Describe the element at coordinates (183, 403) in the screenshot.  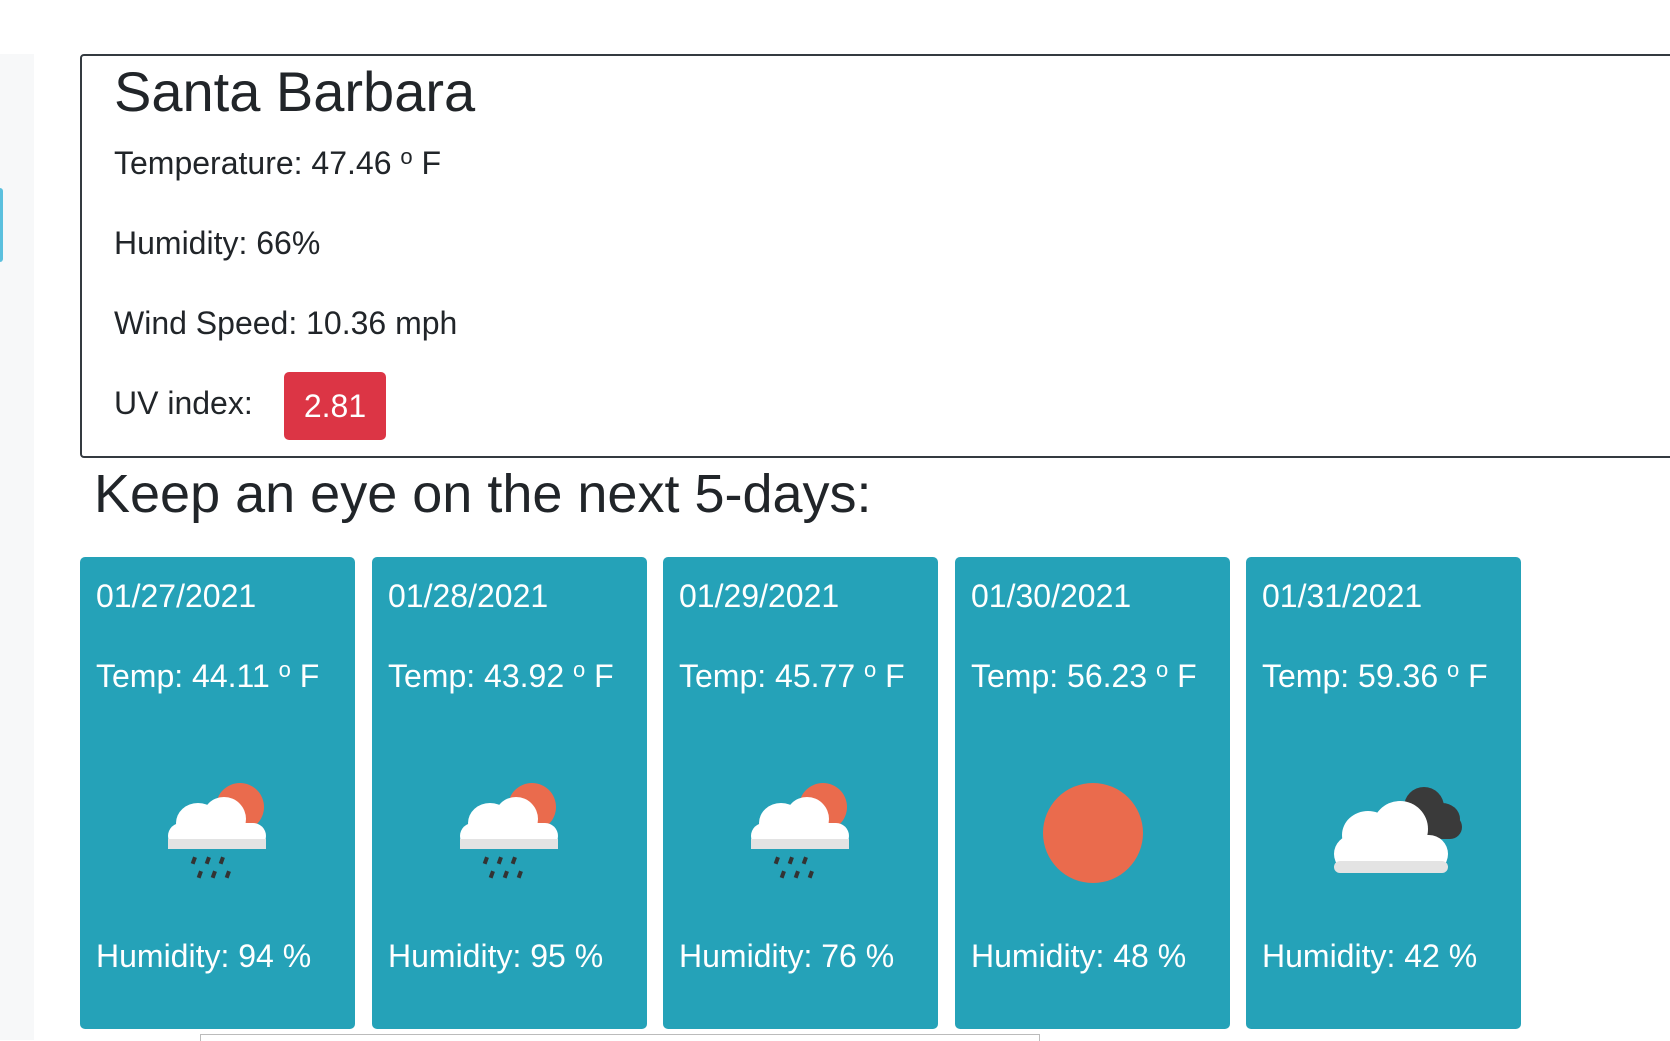
I see `uv-label: UV index:` at that location.